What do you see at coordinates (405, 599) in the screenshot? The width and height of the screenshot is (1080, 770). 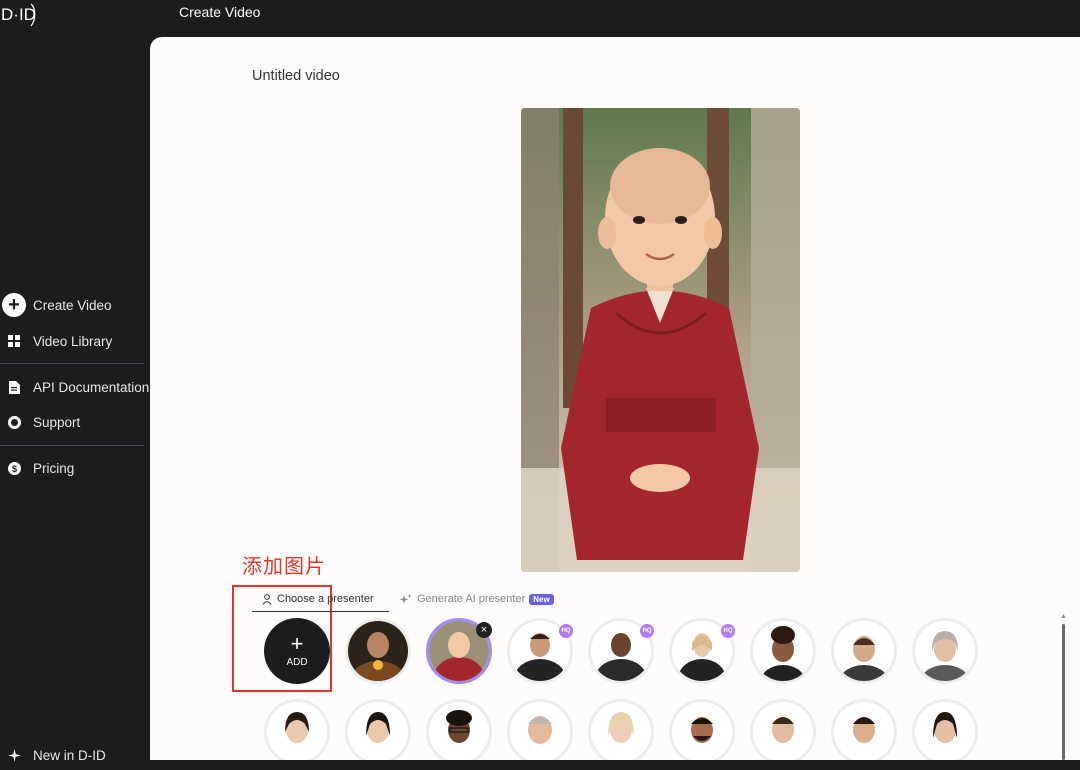 I see `sparkles-icon` at bounding box center [405, 599].